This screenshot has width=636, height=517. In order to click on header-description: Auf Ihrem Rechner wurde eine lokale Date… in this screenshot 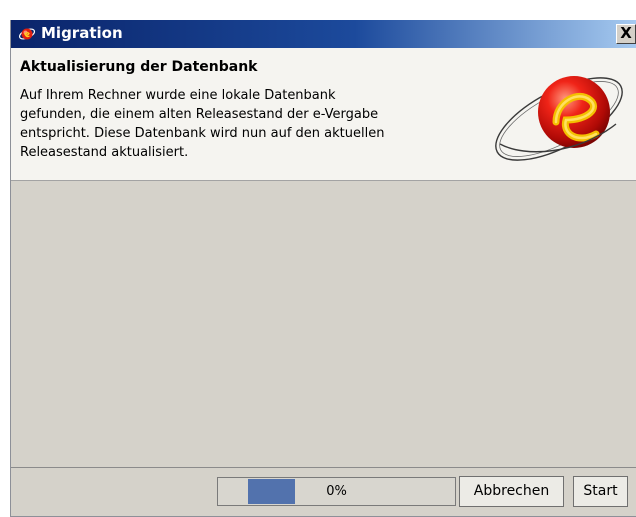, I will do `click(240, 124)`.